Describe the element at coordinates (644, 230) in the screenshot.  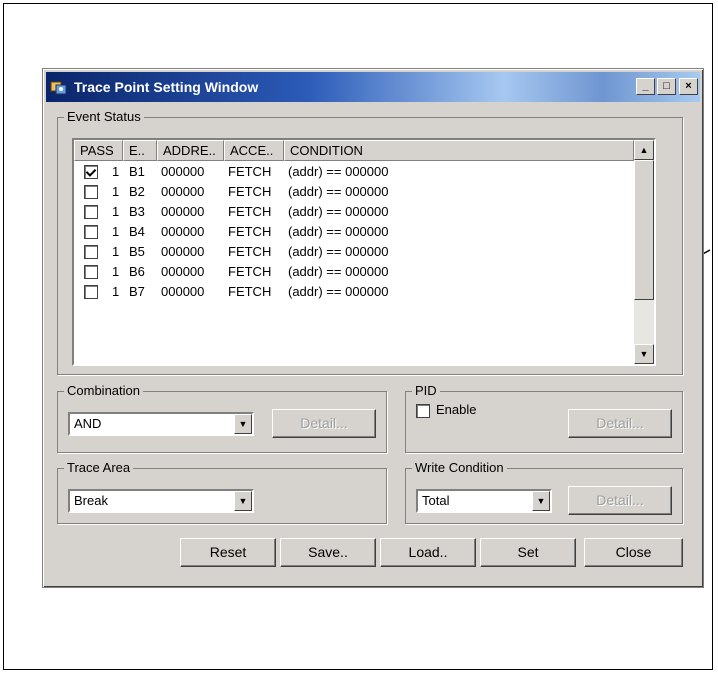
I see `scroll-thumb` at that location.